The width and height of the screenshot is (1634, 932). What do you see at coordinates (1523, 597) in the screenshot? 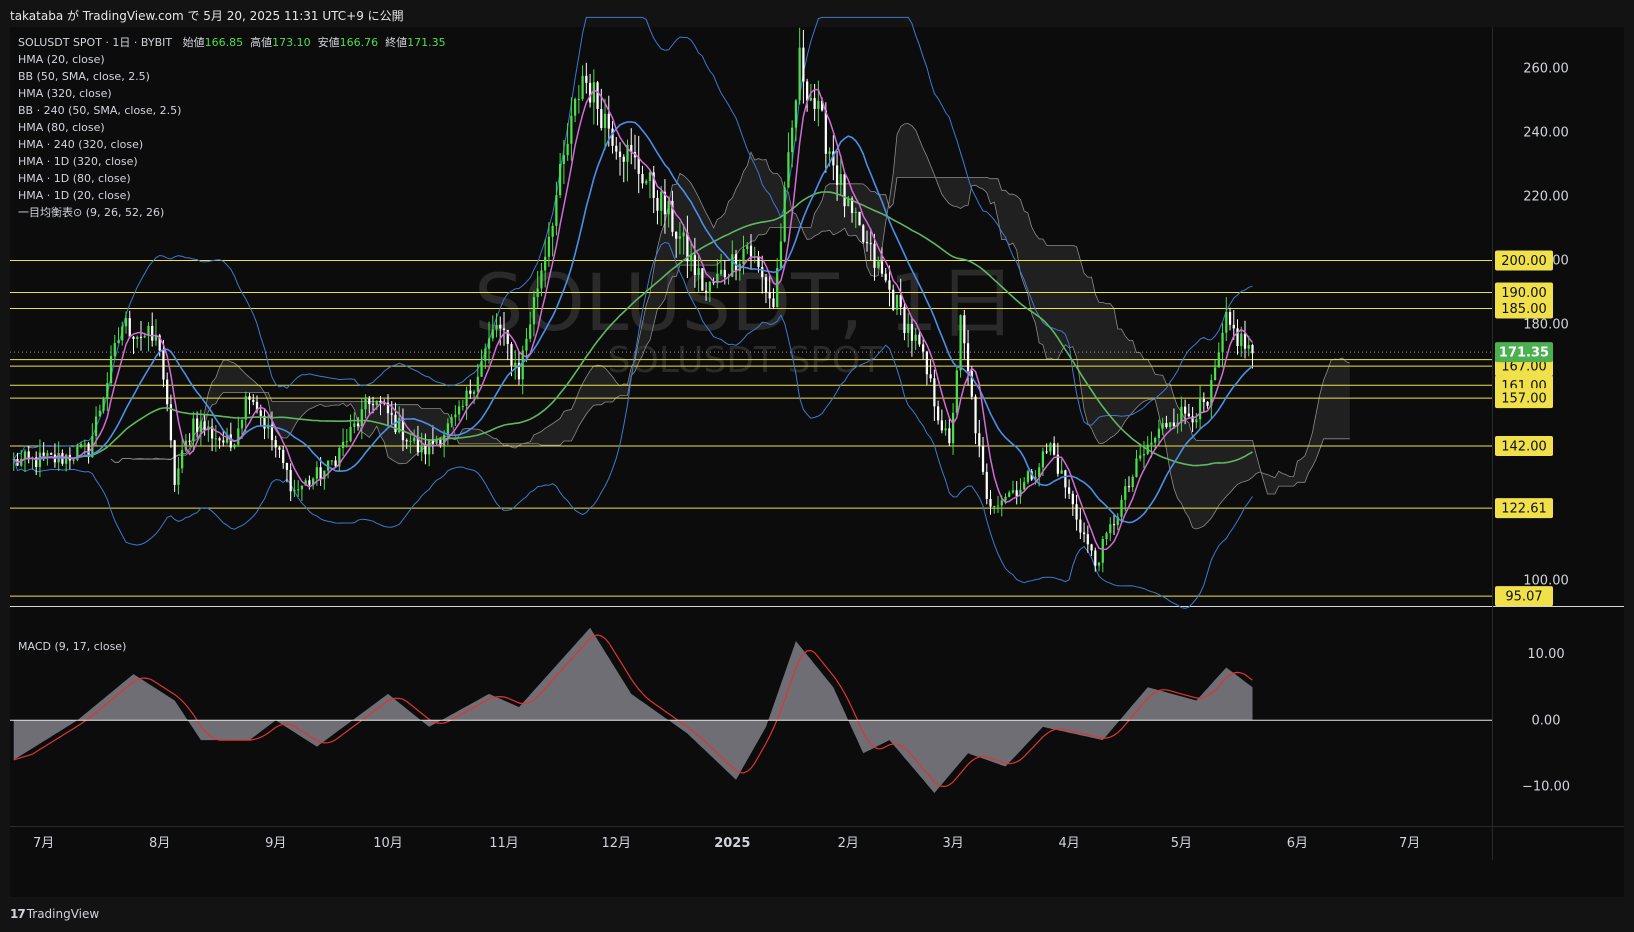
I see `level-badge-text: 95.07` at bounding box center [1523, 597].